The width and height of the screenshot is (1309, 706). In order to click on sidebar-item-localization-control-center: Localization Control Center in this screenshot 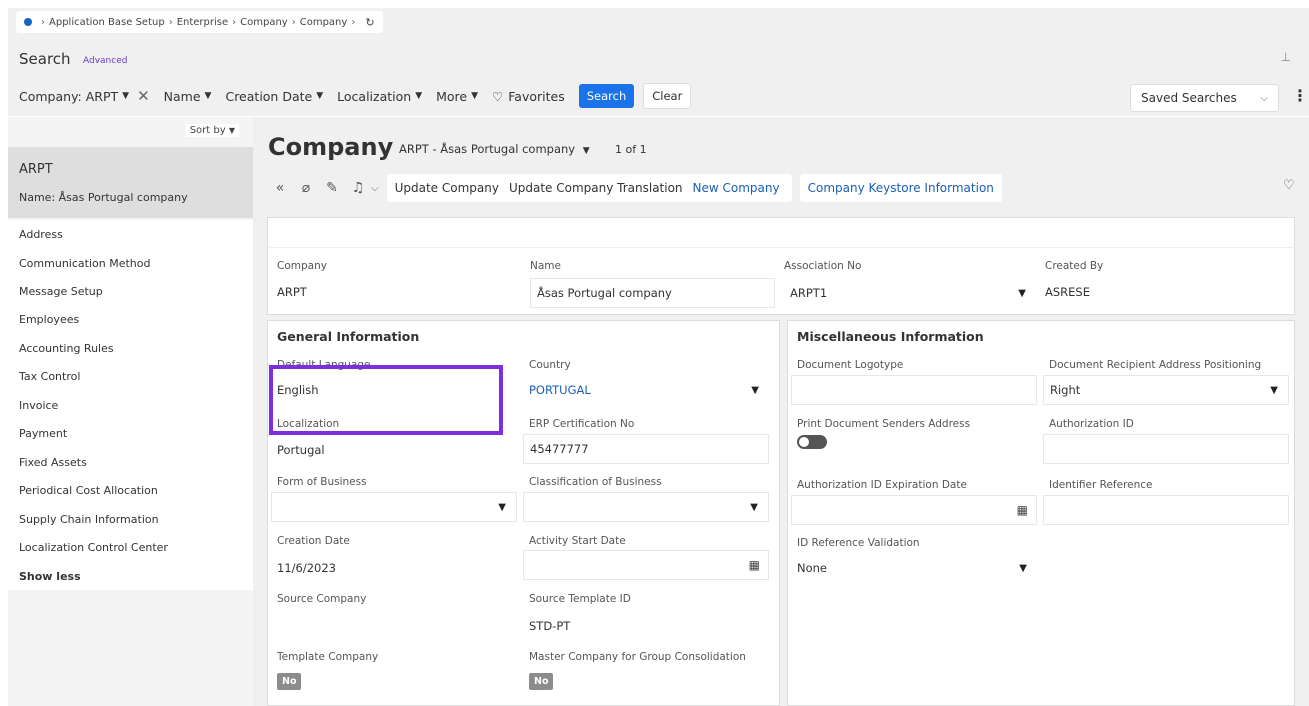, I will do `click(93, 547)`.